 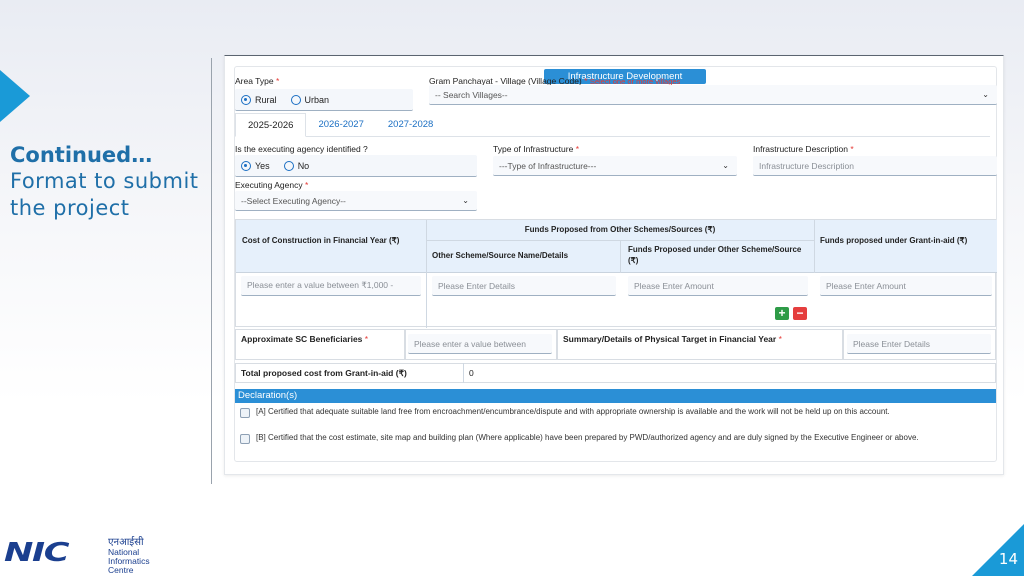 I want to click on header-grant: Funds proposed under Grant-in-aid (₹), so click(x=894, y=240).